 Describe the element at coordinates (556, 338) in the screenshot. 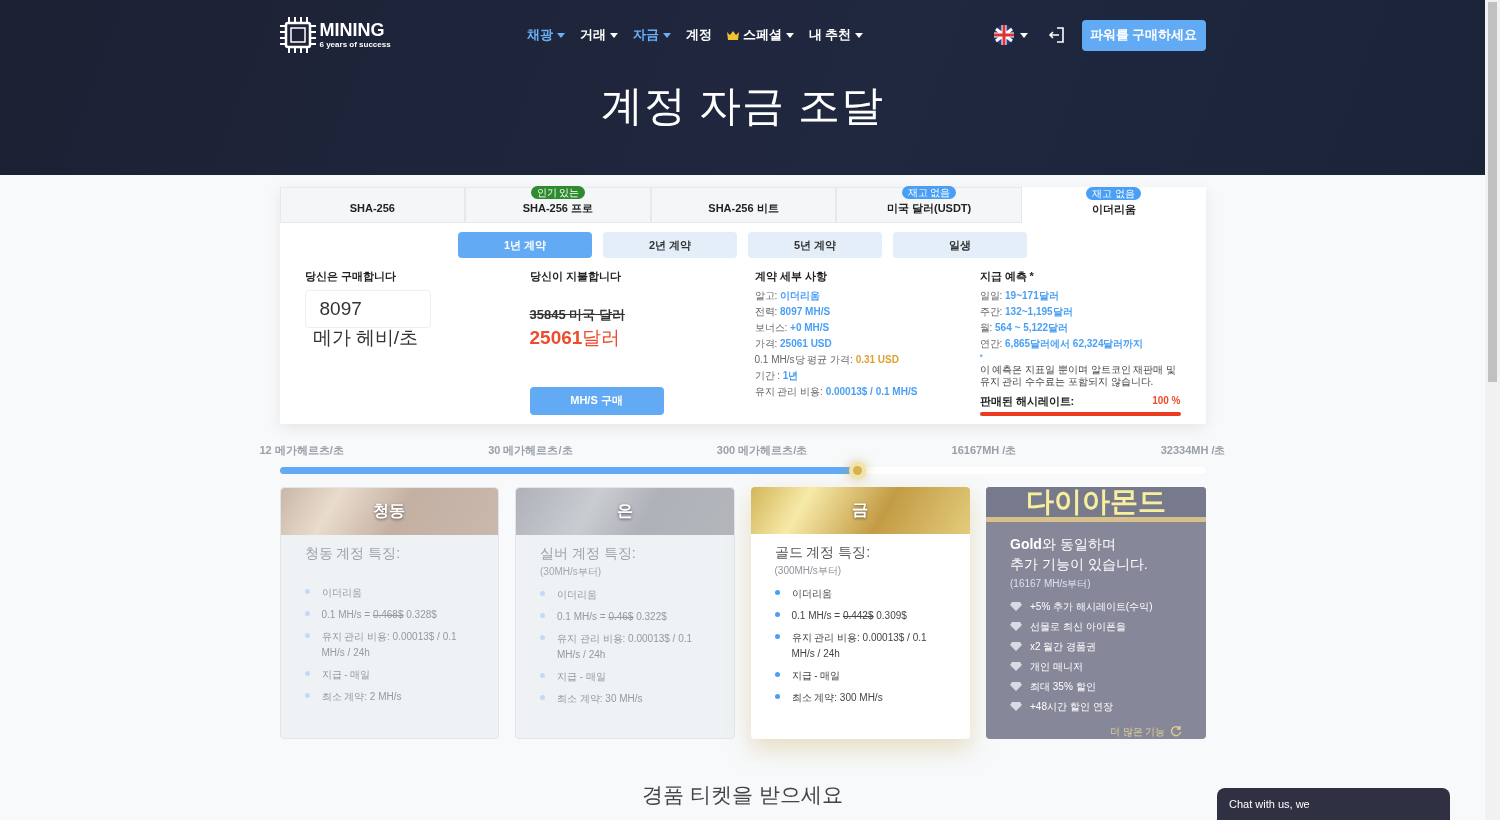

I see `price: 25061` at that location.